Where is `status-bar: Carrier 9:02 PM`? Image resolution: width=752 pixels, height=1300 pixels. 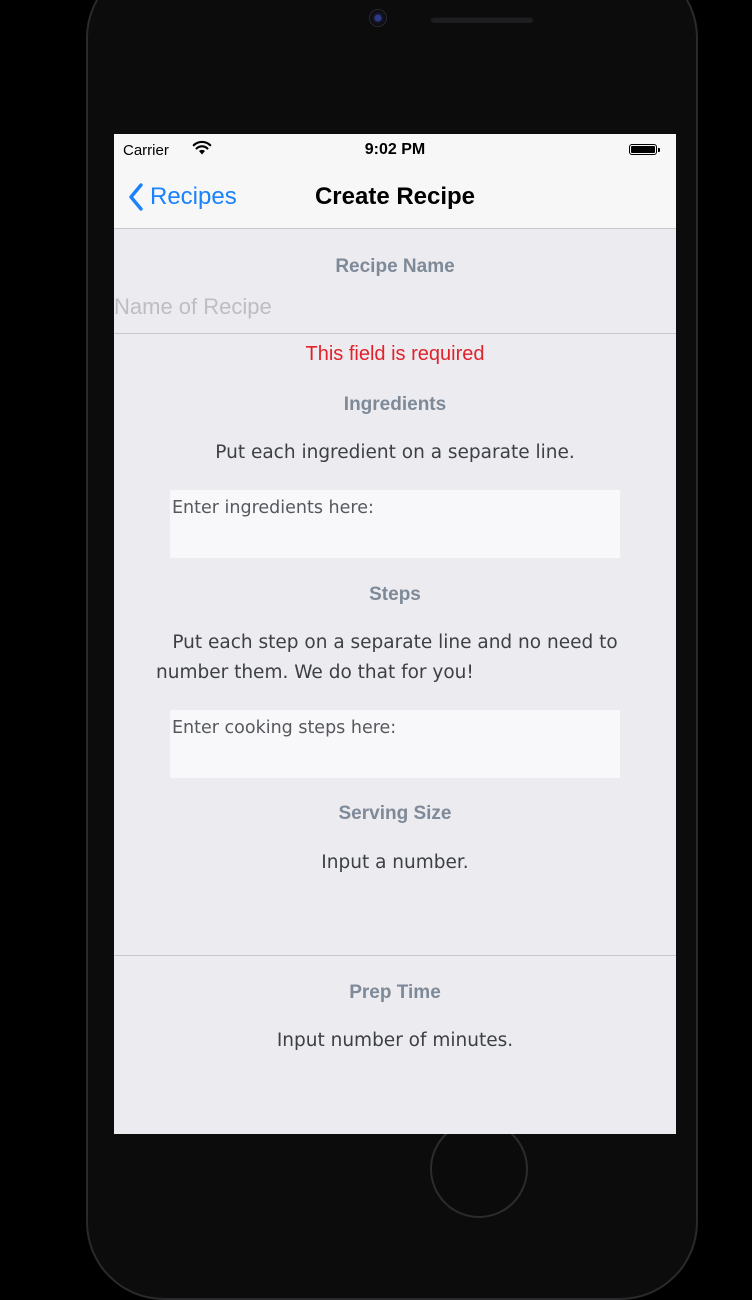 status-bar: Carrier 9:02 PM is located at coordinates (395, 150).